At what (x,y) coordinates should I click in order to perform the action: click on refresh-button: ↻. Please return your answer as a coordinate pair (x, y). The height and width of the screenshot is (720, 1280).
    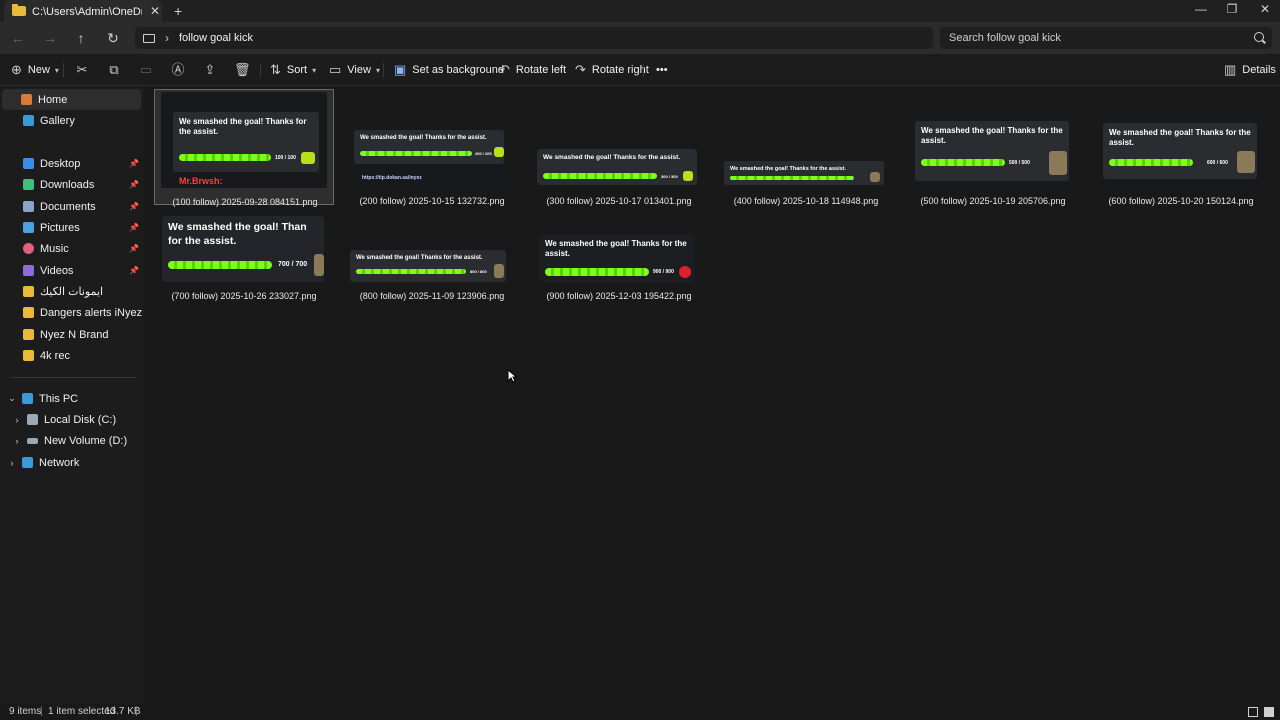
    Looking at the image, I should click on (113, 38).